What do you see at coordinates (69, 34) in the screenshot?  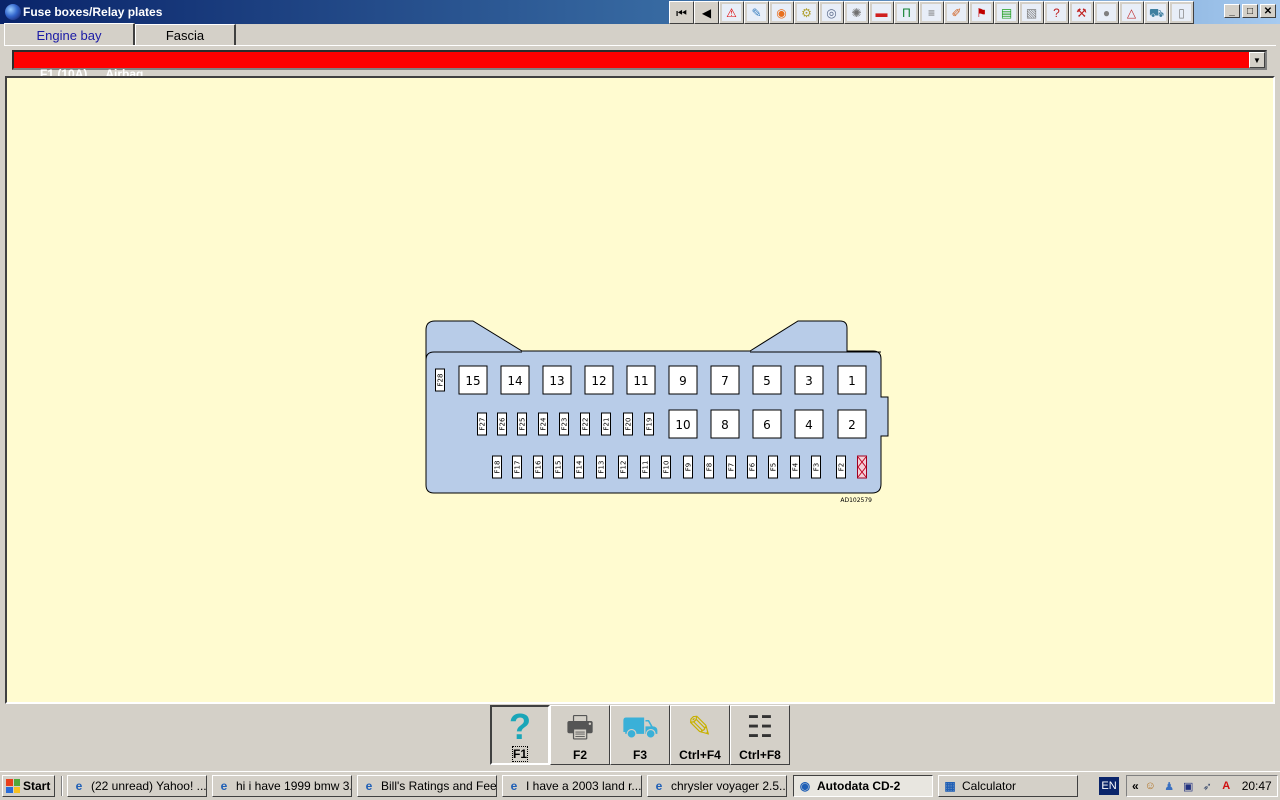 I see `tab-engine-bay: Engine bay` at bounding box center [69, 34].